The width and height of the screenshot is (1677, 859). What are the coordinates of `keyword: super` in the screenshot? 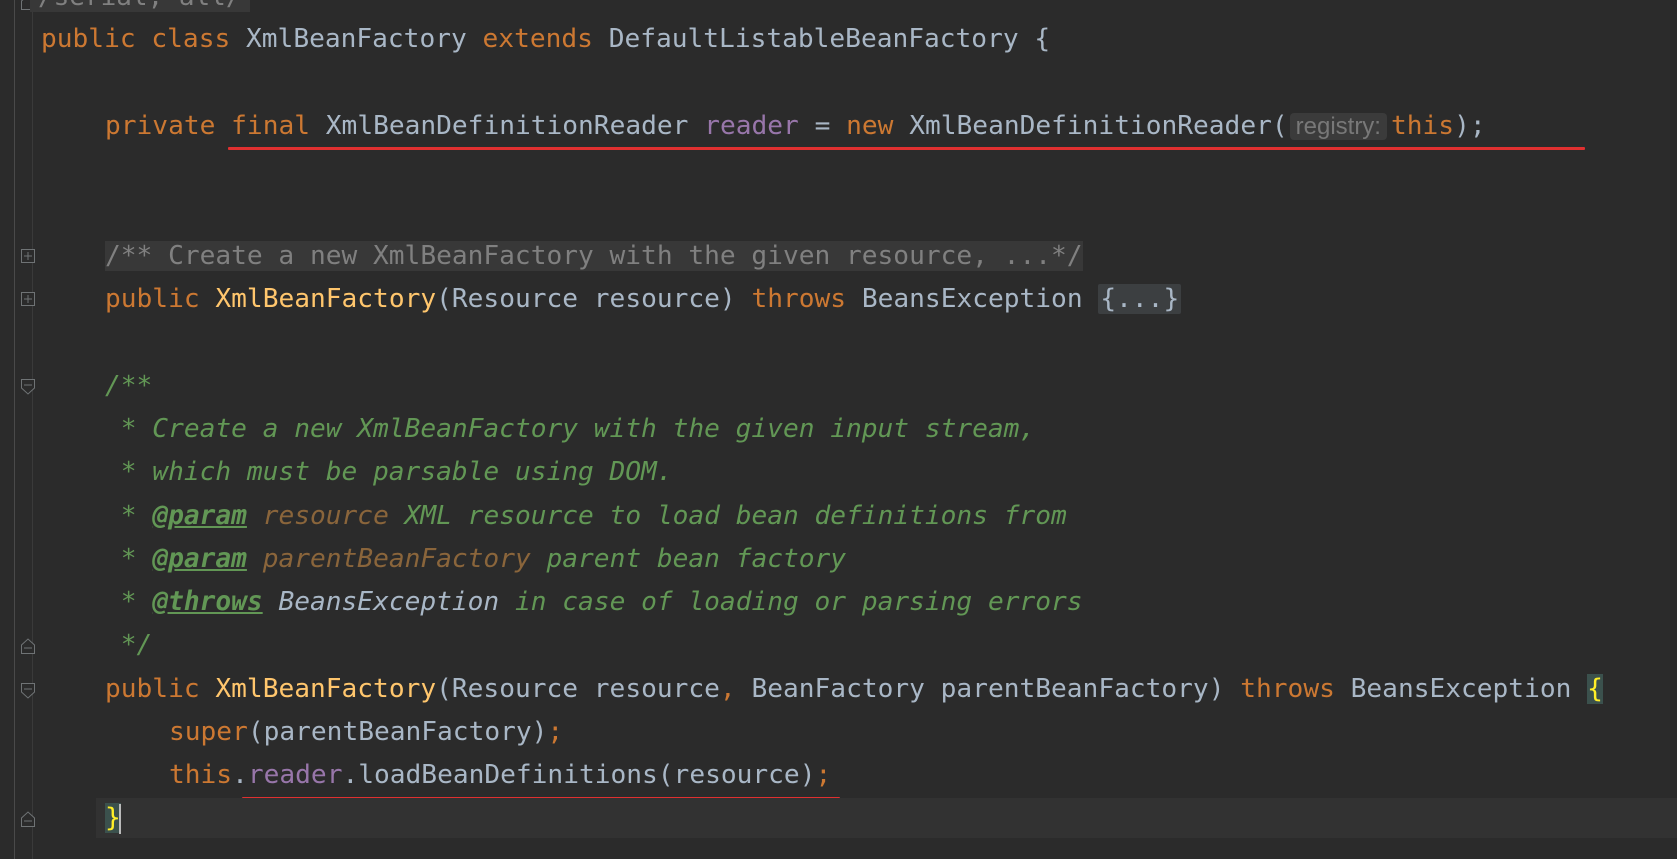 It's located at (208, 732).